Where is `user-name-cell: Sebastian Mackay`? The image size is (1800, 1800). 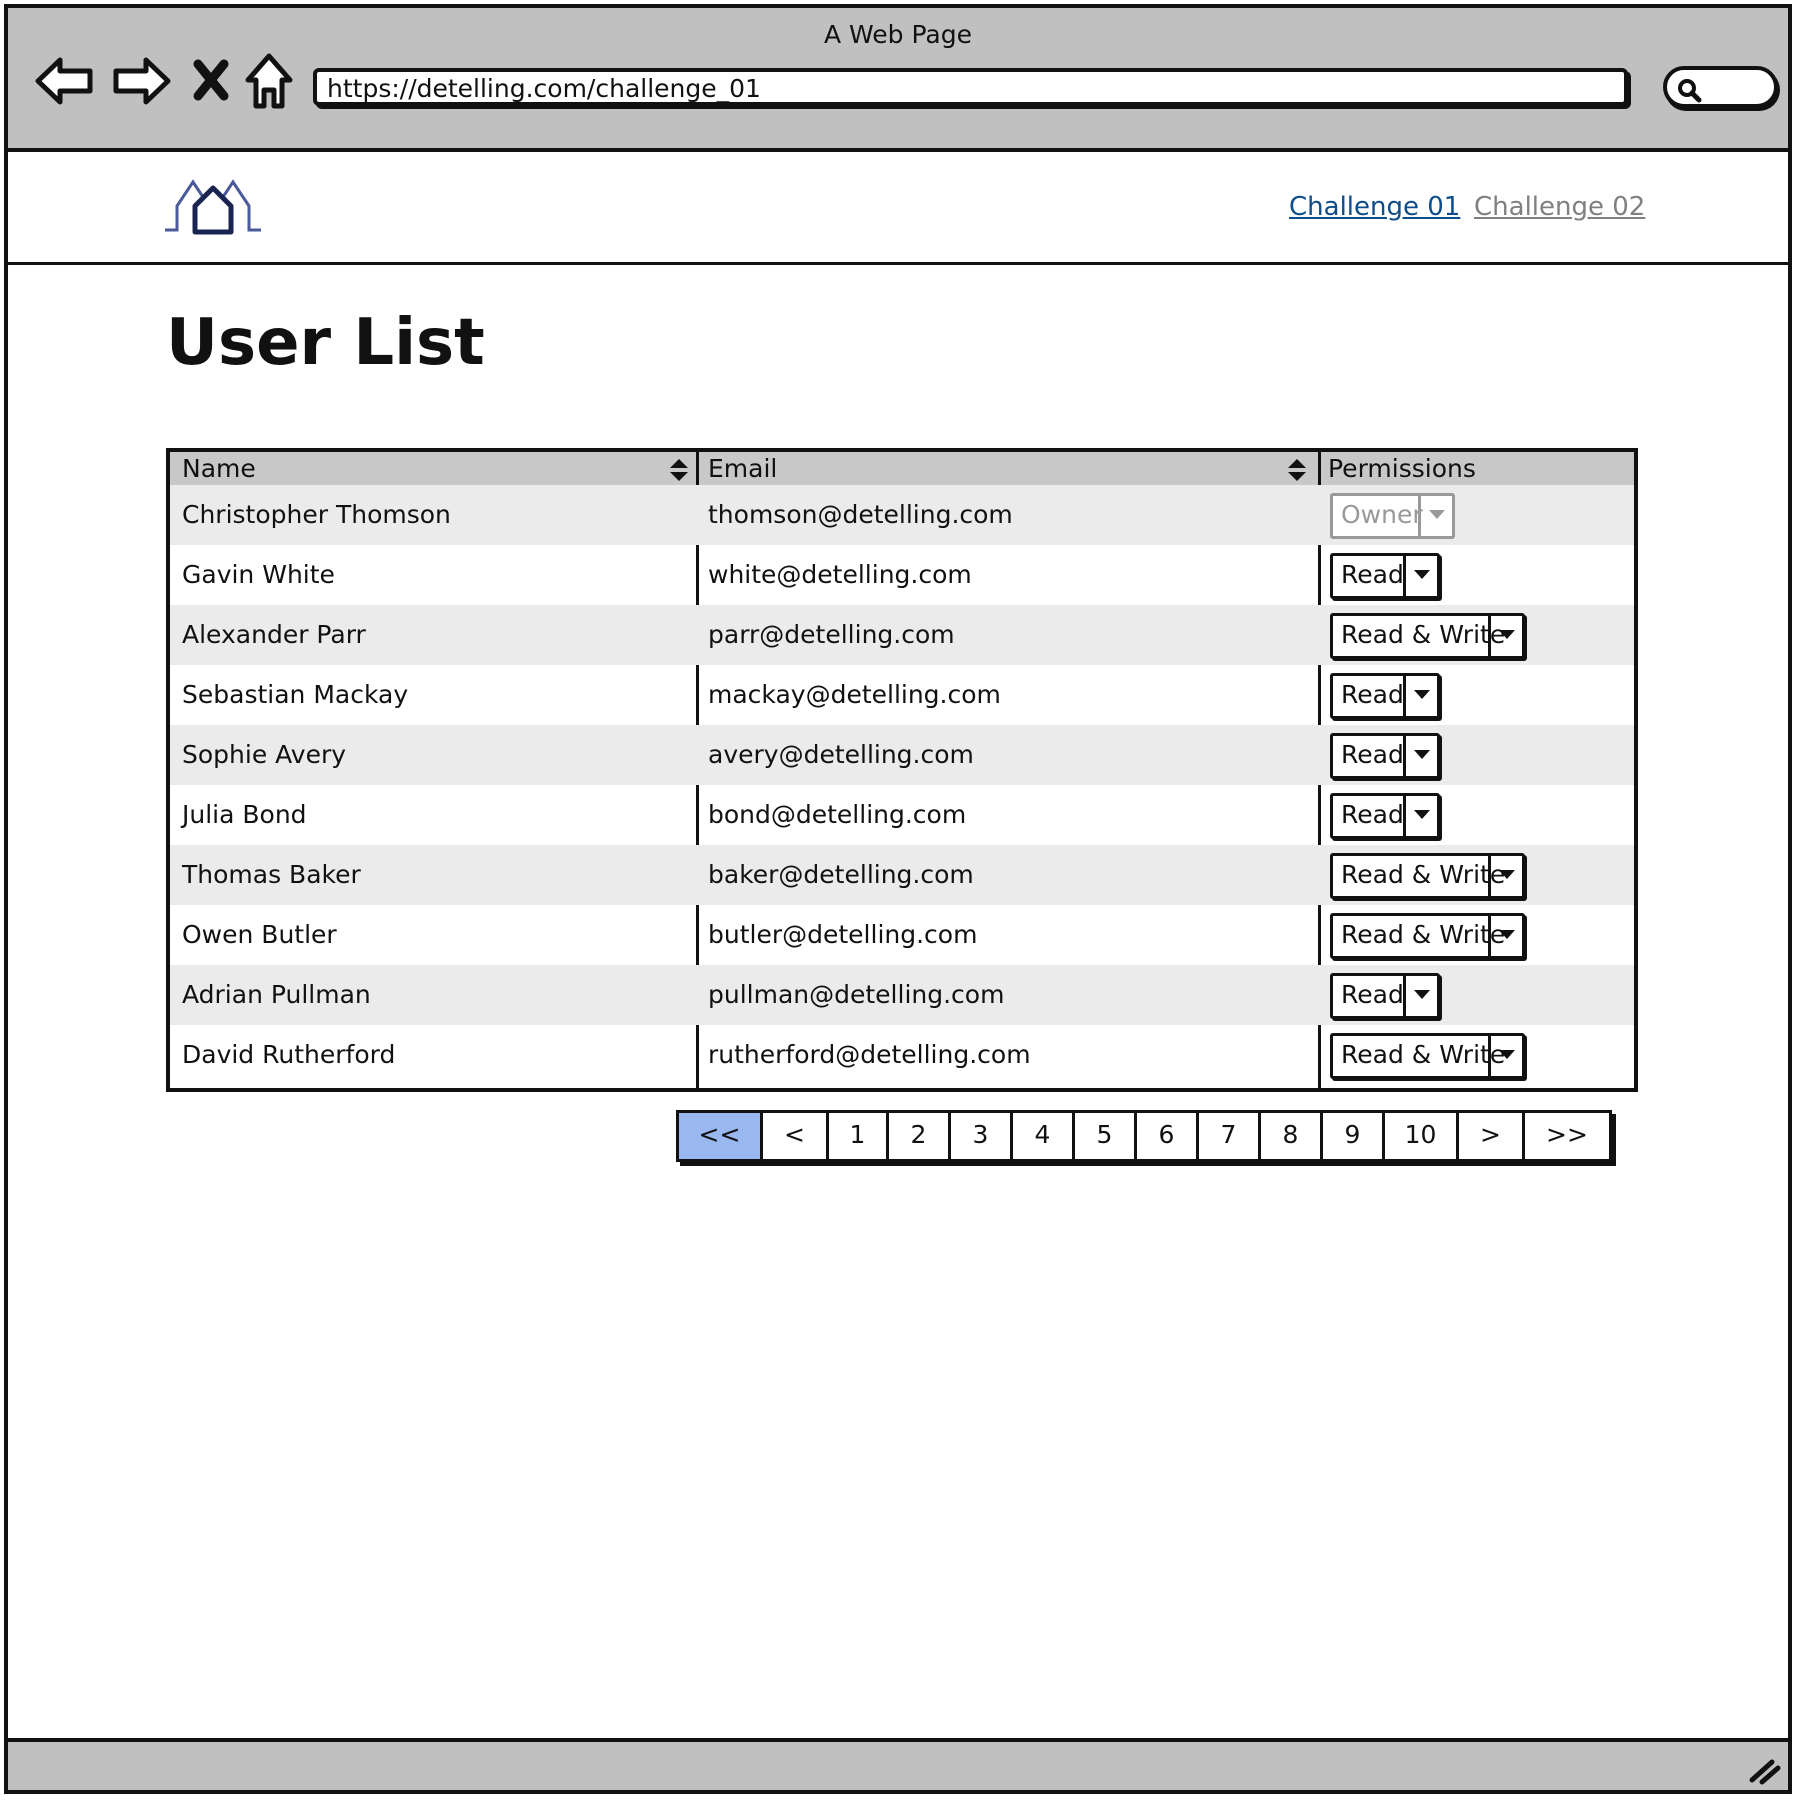 user-name-cell: Sebastian Mackay is located at coordinates (295, 694).